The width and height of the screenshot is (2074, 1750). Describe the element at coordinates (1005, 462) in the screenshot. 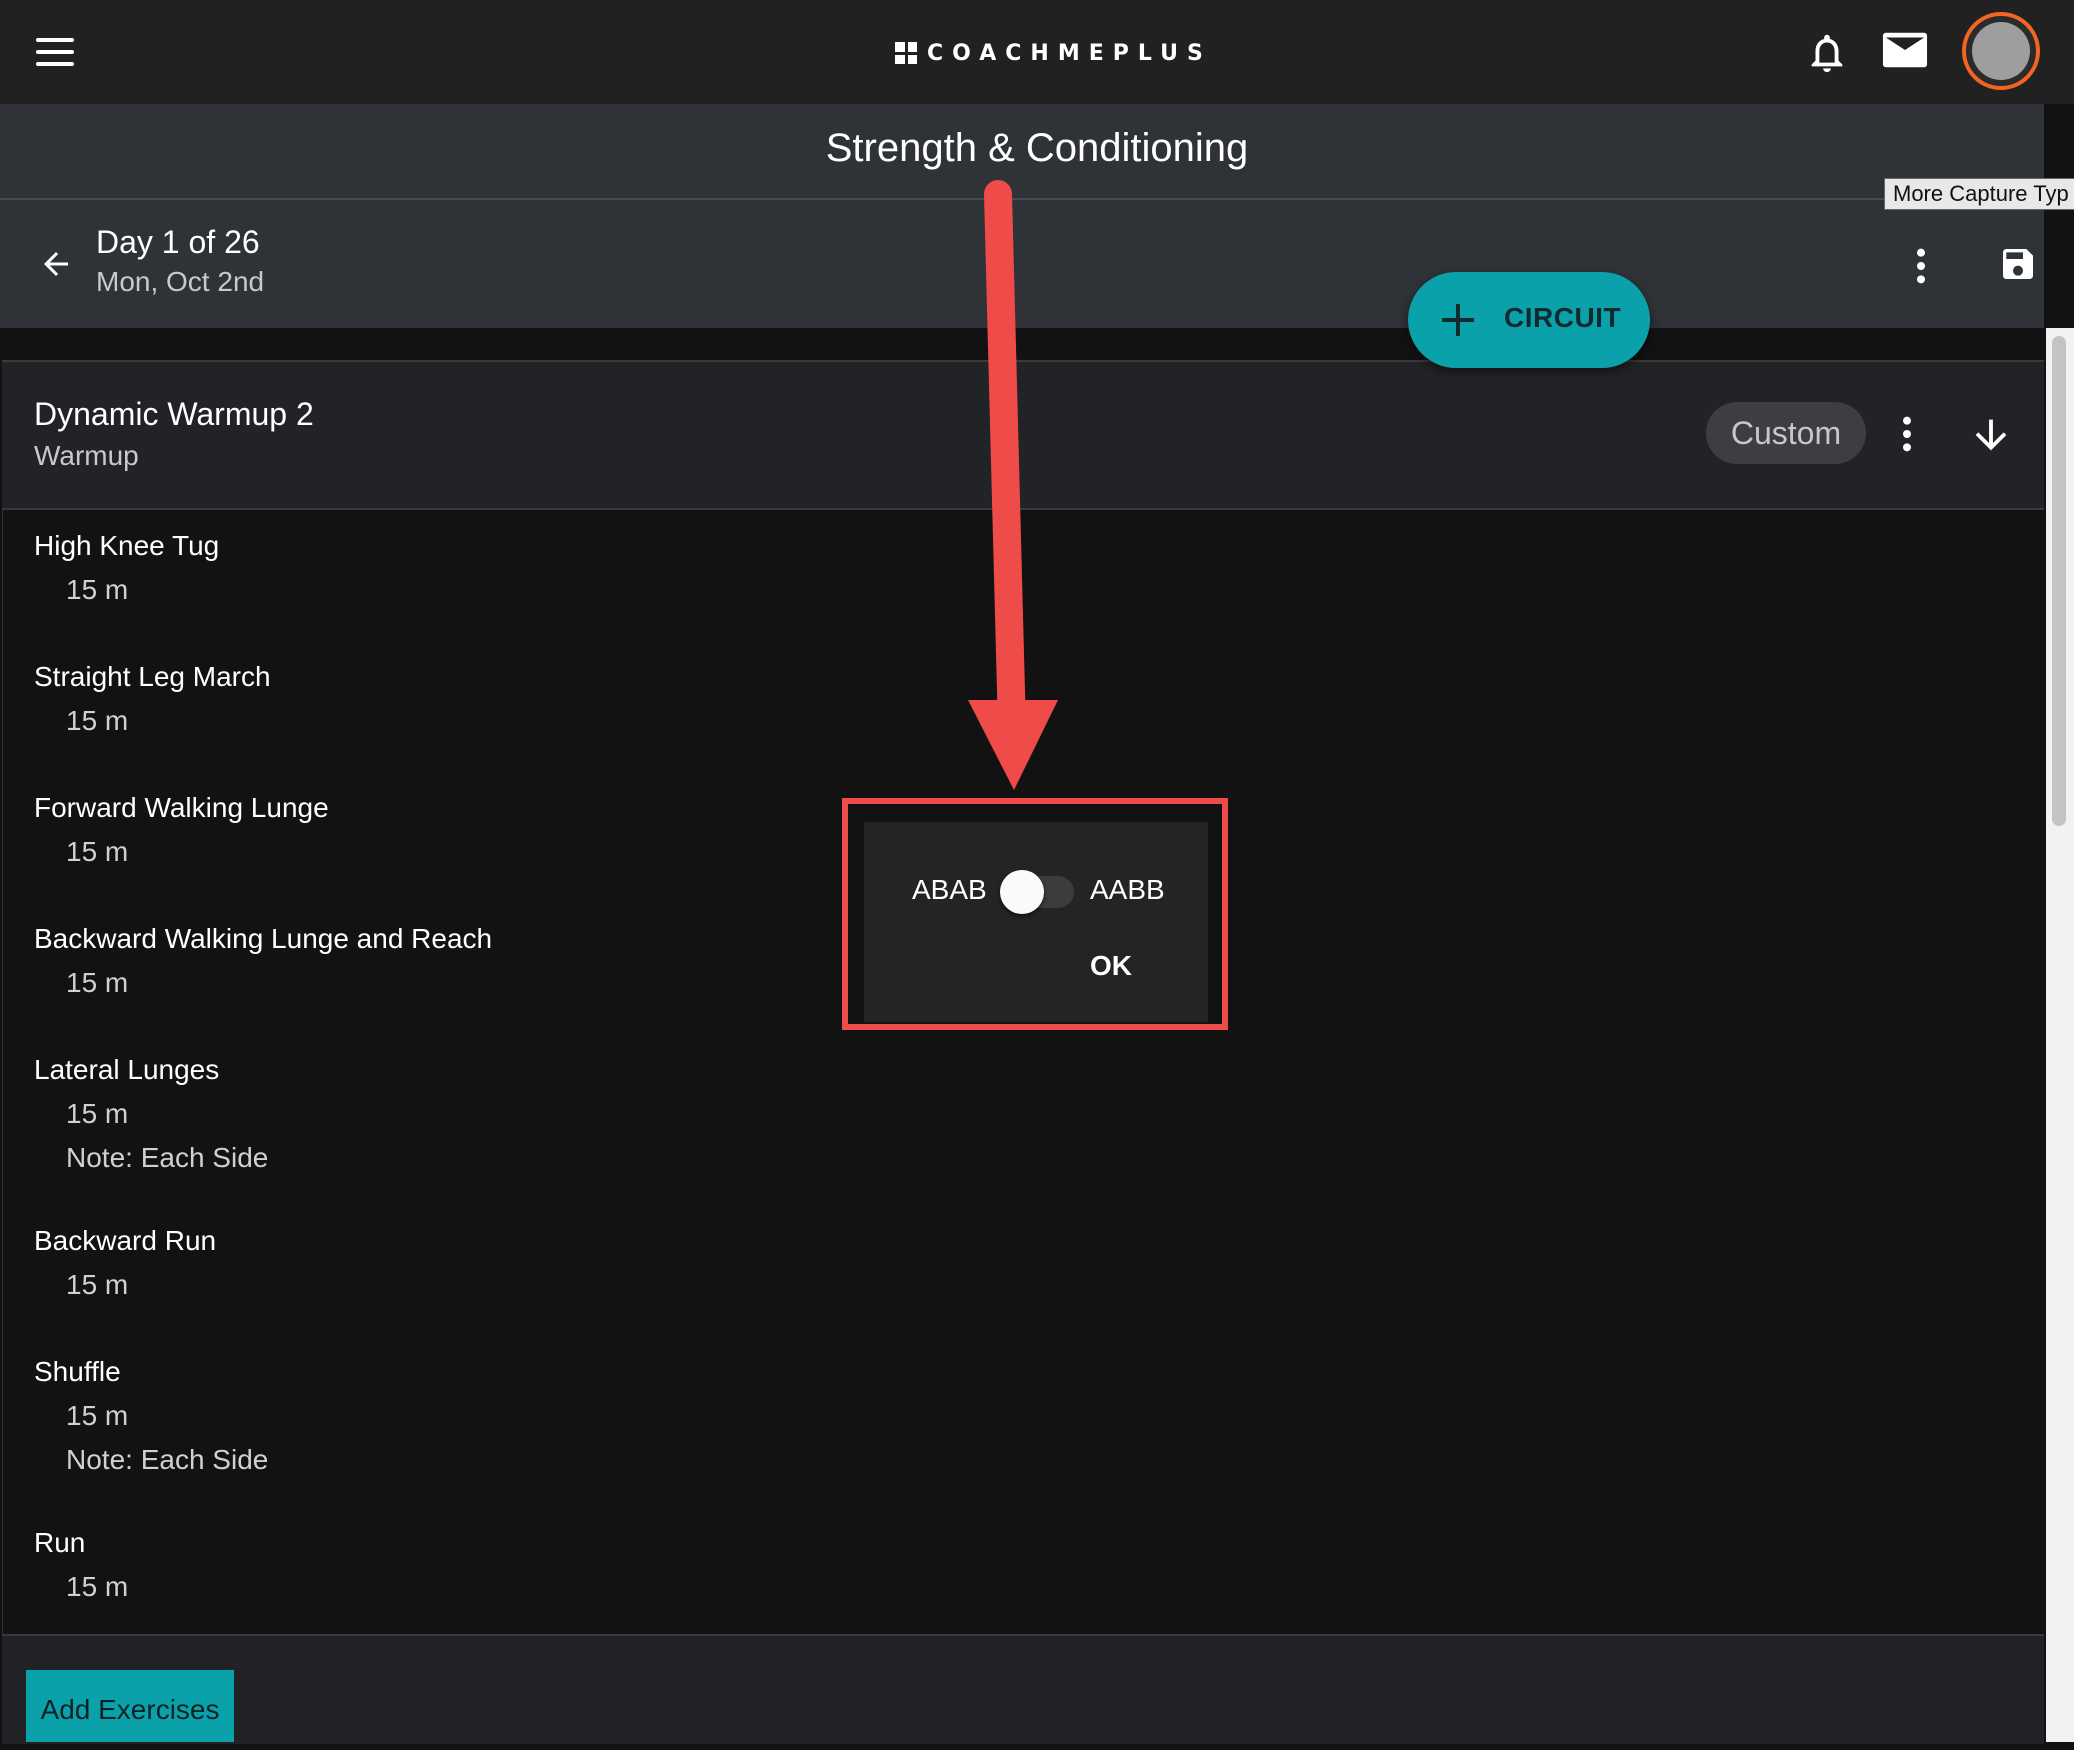

I see `annotation-arrow-shaft` at that location.